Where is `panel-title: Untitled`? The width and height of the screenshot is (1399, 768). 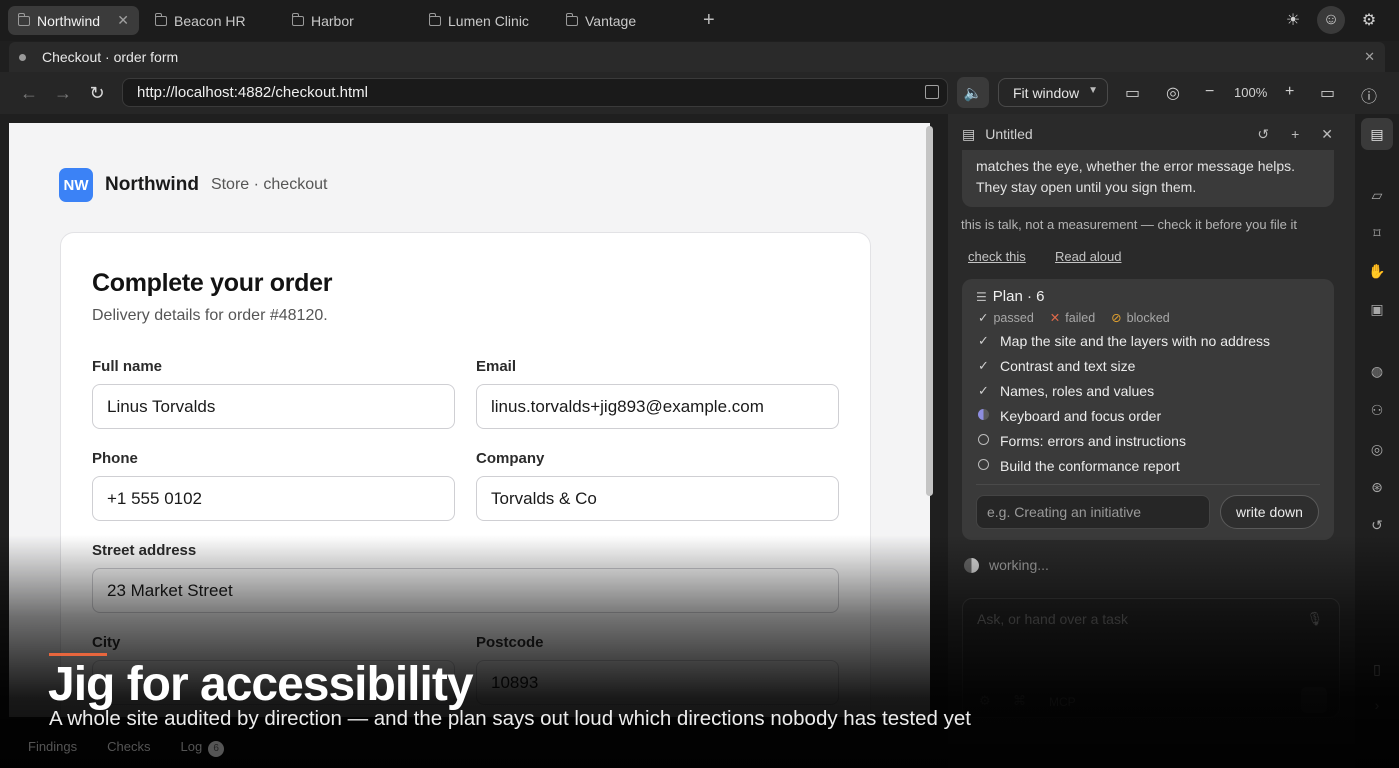 panel-title: Untitled is located at coordinates (1009, 134).